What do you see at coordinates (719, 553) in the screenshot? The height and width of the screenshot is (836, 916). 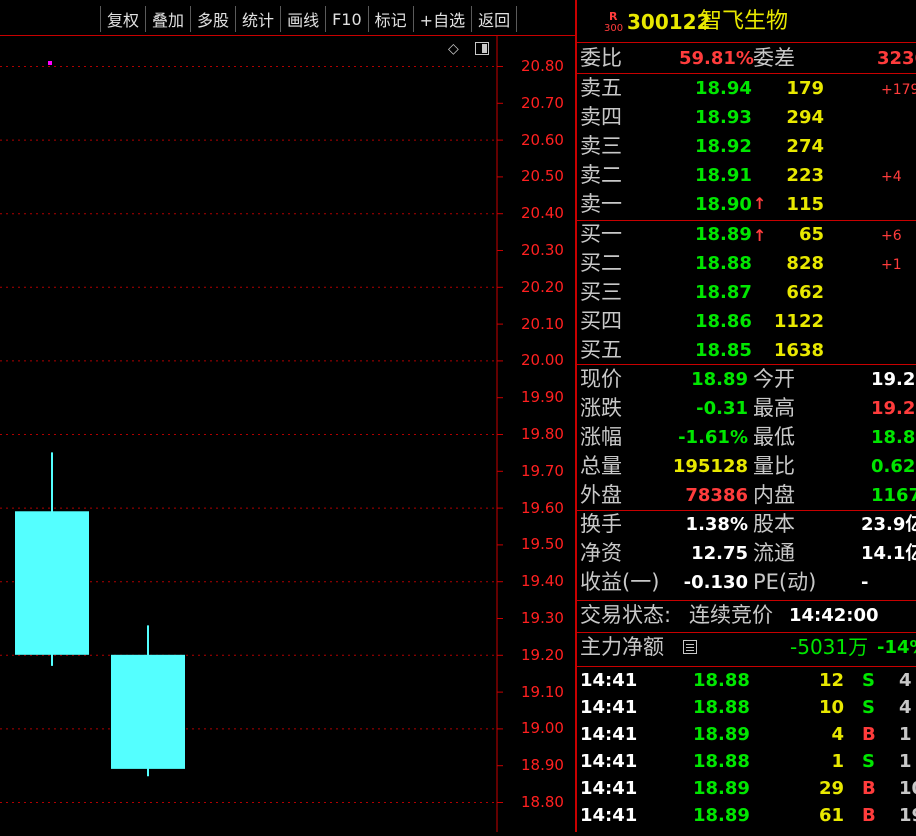 I see `fund-value: 12.75` at bounding box center [719, 553].